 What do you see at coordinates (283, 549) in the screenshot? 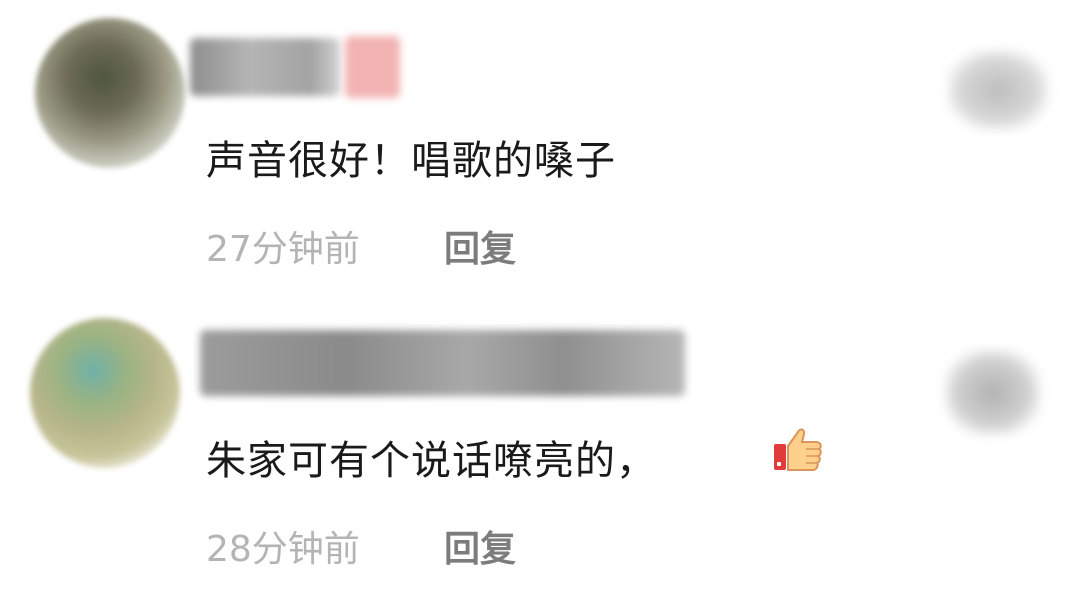
I see `comment-time: 28分钟前` at bounding box center [283, 549].